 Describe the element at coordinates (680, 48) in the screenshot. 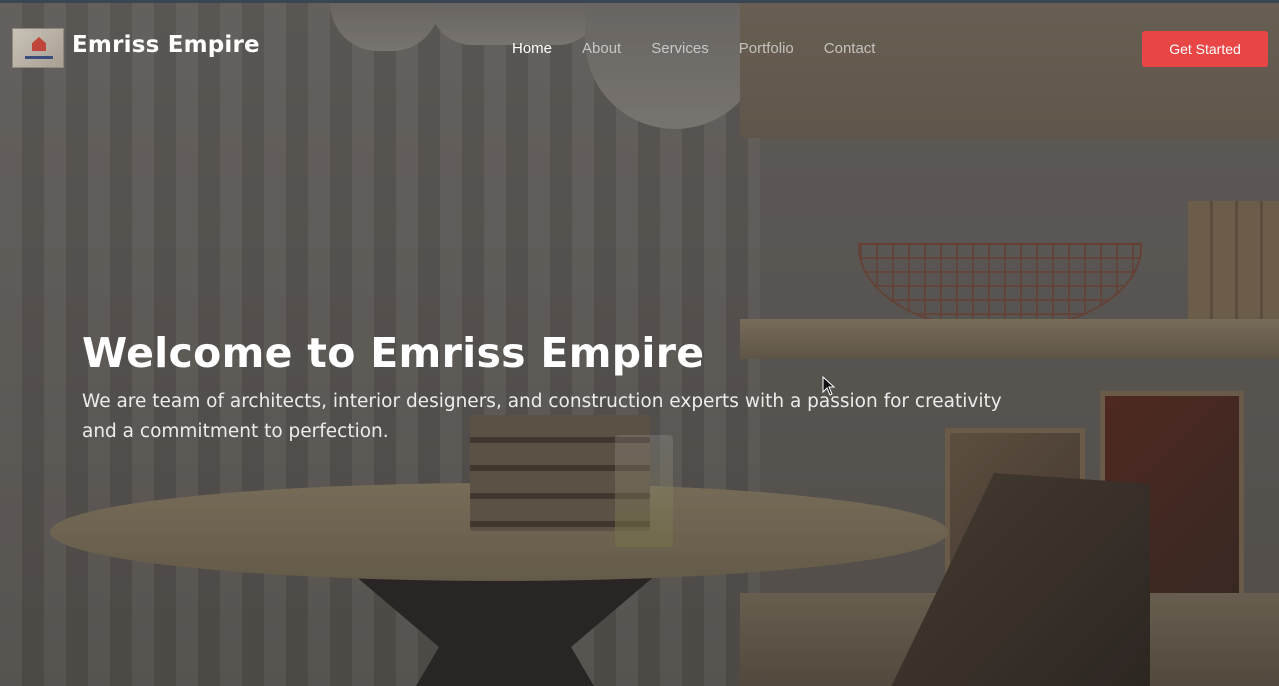

I see `nav-services: Services` at that location.